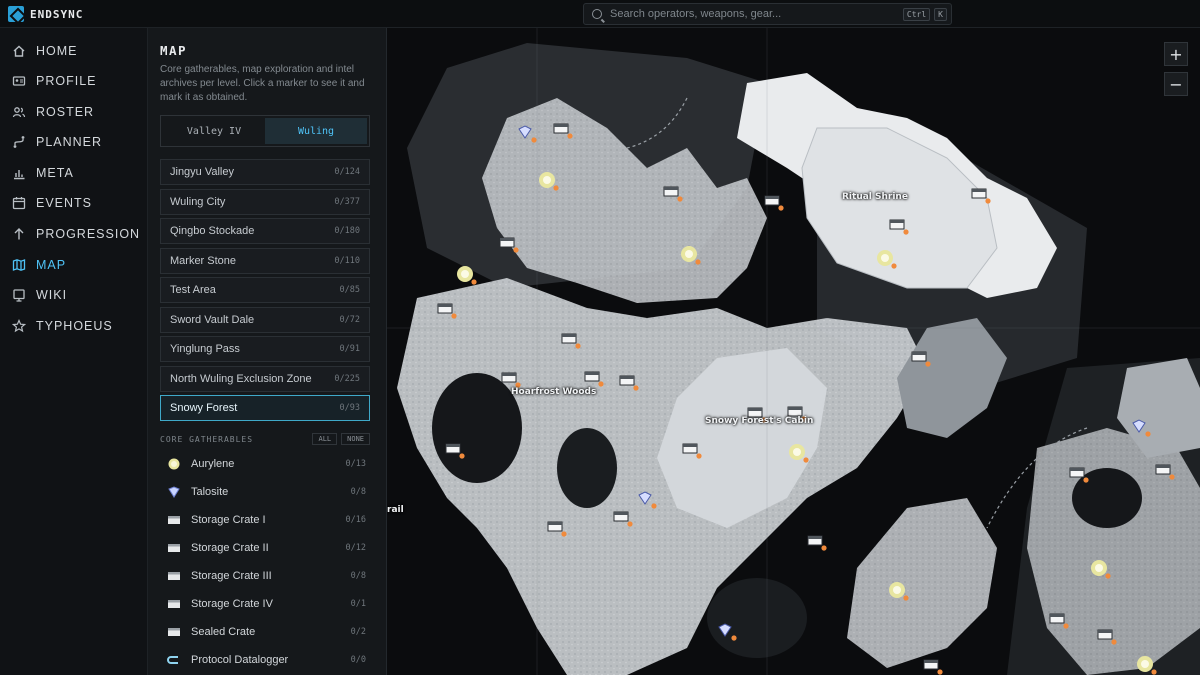 Image resolution: width=1200 pixels, height=675 pixels. What do you see at coordinates (265, 231) in the screenshot?
I see `region-item-qingbo-stockade: Qingbo Stockade 0/180` at bounding box center [265, 231].